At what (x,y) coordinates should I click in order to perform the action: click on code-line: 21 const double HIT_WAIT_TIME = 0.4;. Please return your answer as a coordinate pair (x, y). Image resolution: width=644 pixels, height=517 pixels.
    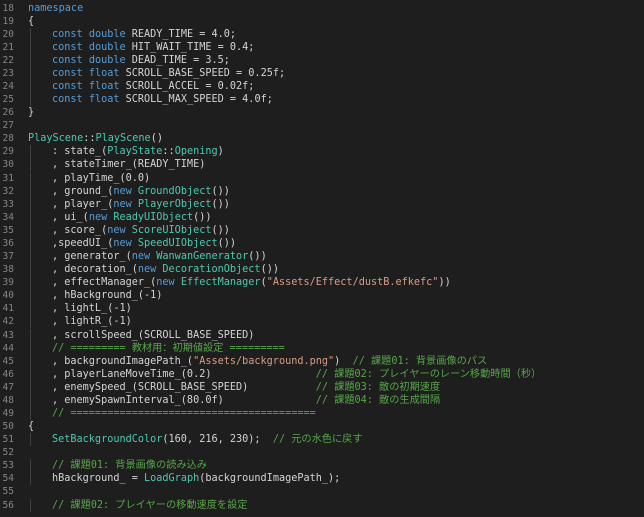
    Looking at the image, I should click on (322, 47).